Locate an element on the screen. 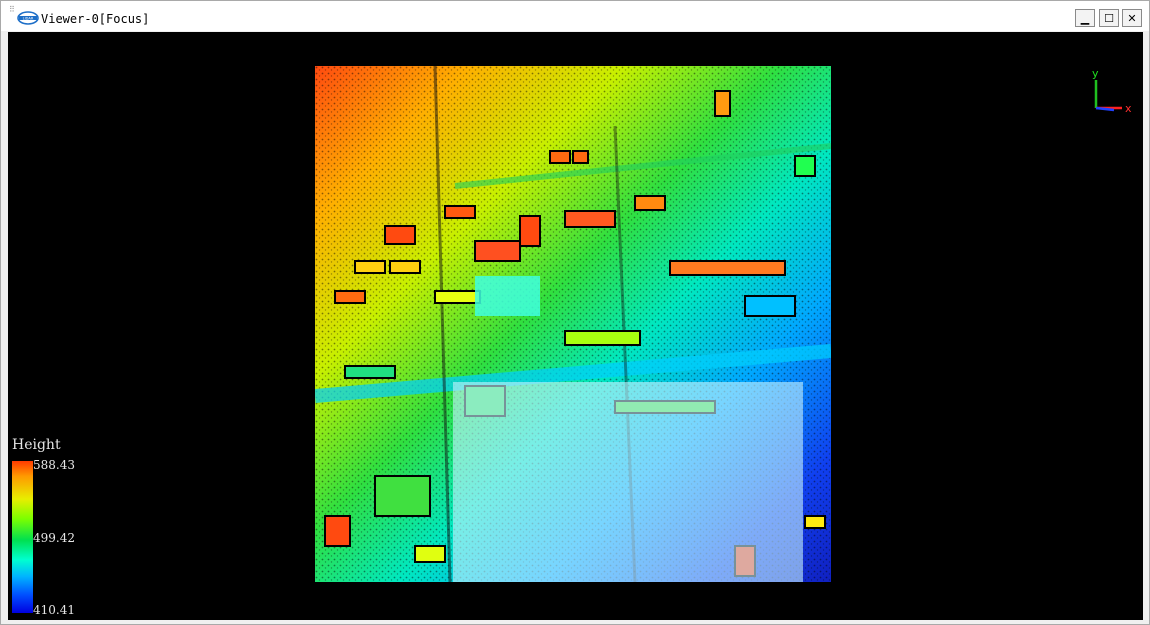 Image resolution: width=1150 pixels, height=625 pixels. maximize-icon: ☐ is located at coordinates (1109, 18).